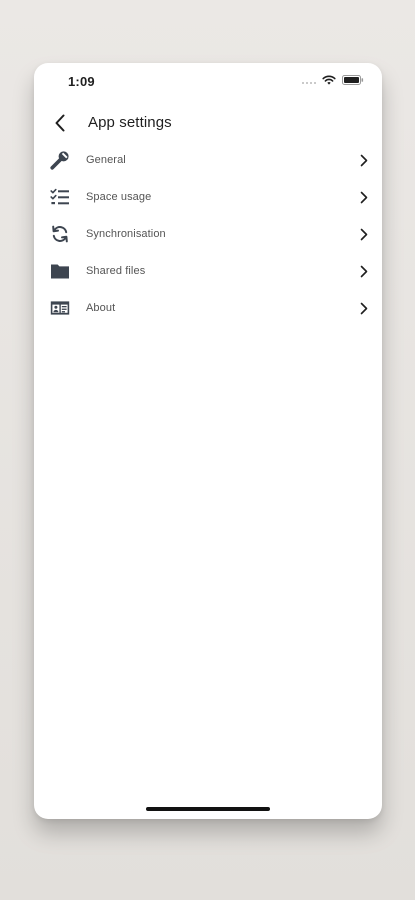 The width and height of the screenshot is (415, 900). Describe the element at coordinates (60, 234) in the screenshot. I see `sync-icon` at that location.